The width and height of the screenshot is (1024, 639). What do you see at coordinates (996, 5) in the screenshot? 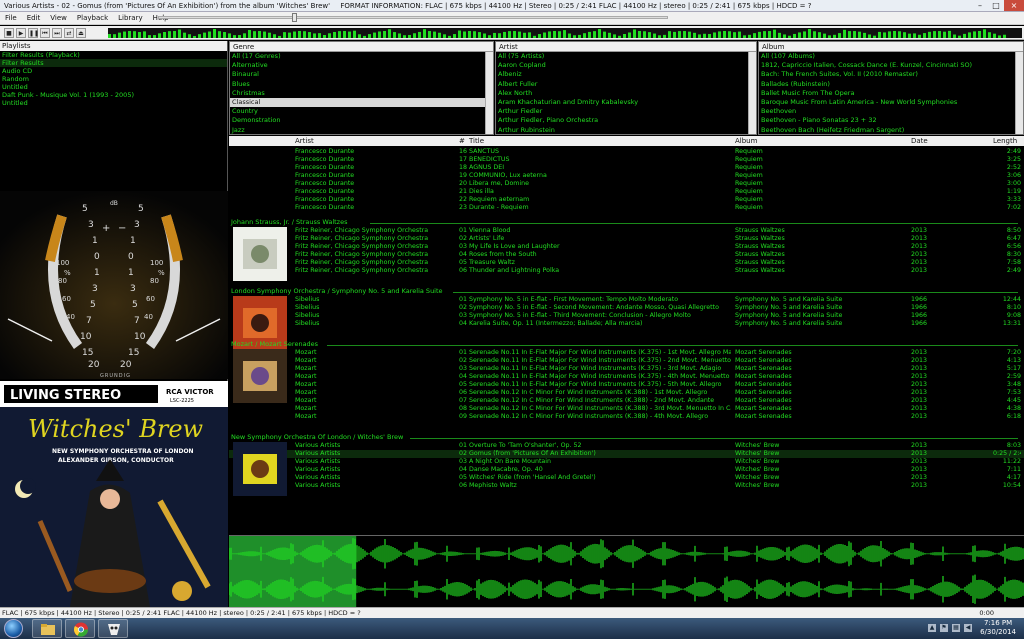
I see `maximize-button: □` at bounding box center [996, 5].